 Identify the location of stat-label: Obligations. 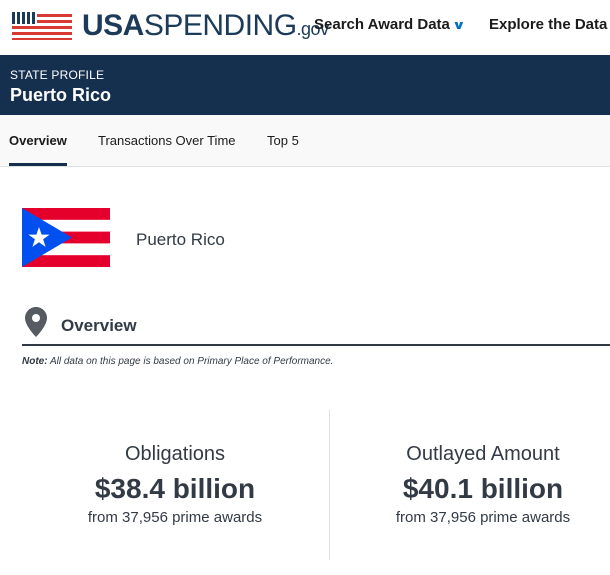
(175, 454).